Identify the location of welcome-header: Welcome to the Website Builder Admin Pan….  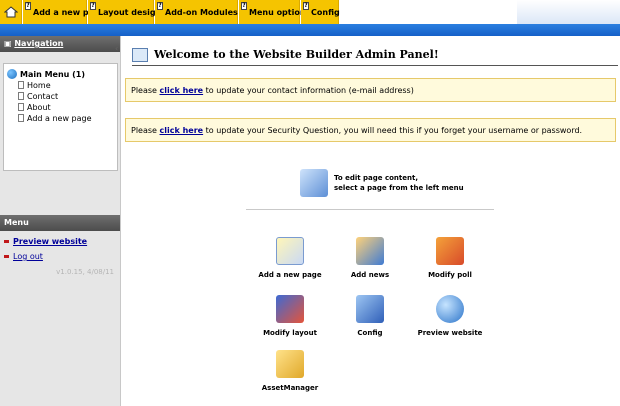
(375, 55).